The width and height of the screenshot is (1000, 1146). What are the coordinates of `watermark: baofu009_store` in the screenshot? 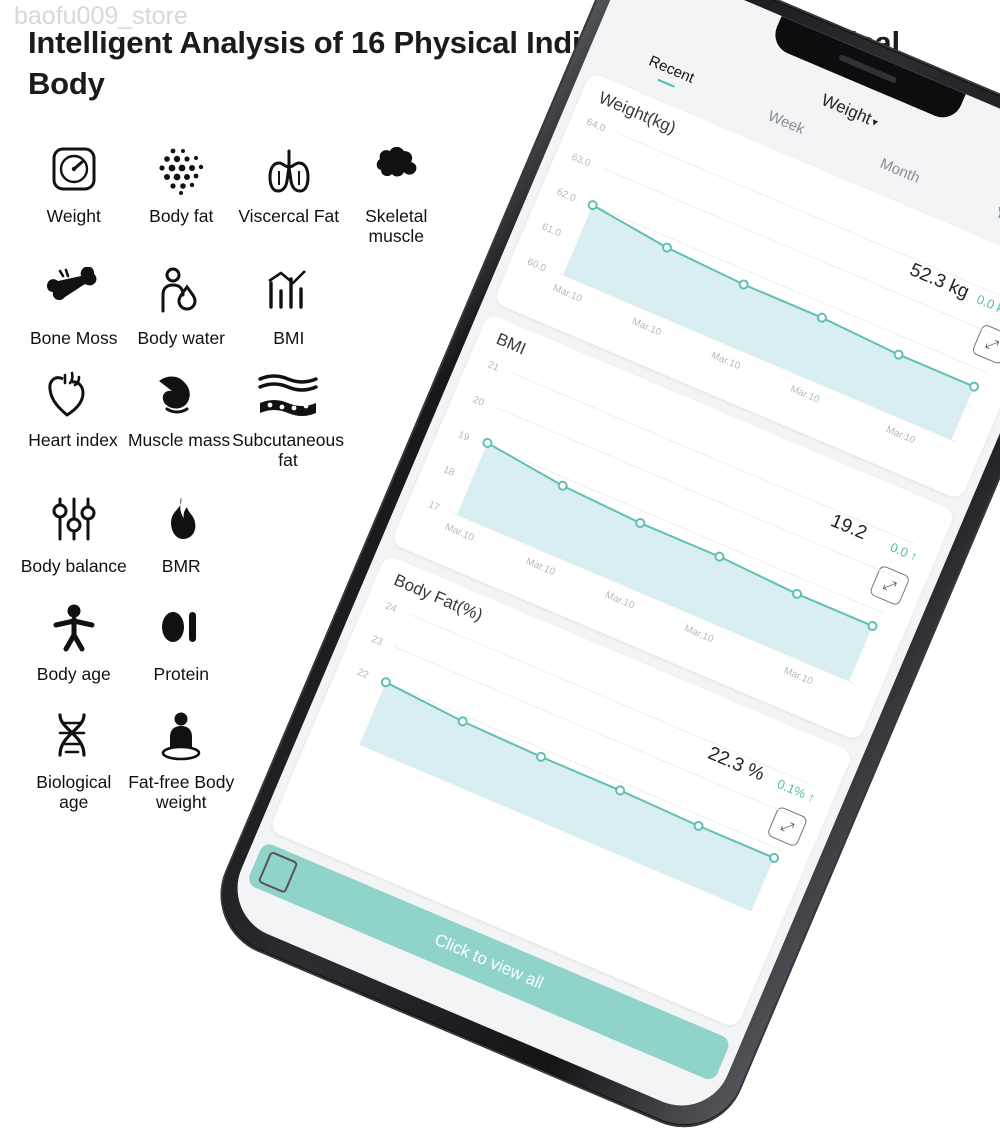 It's located at (101, 16).